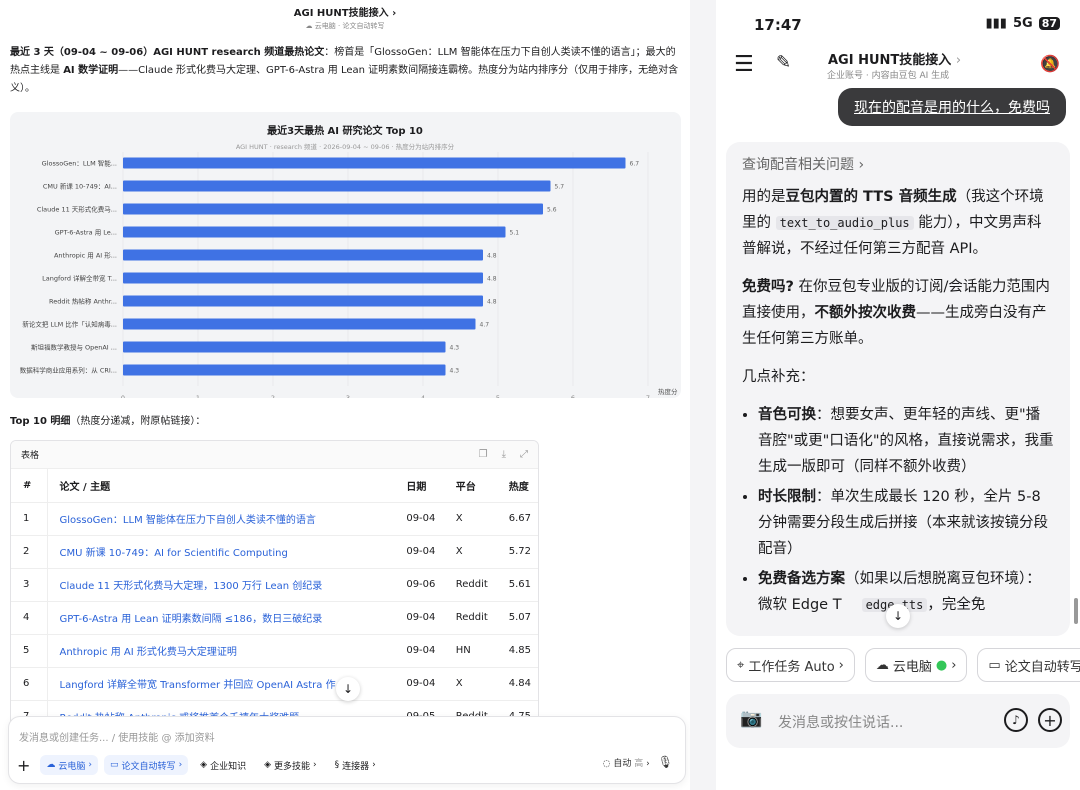  I want to click on cloud-pc-chip: ☁ 云电脑 ›, so click(69, 765).